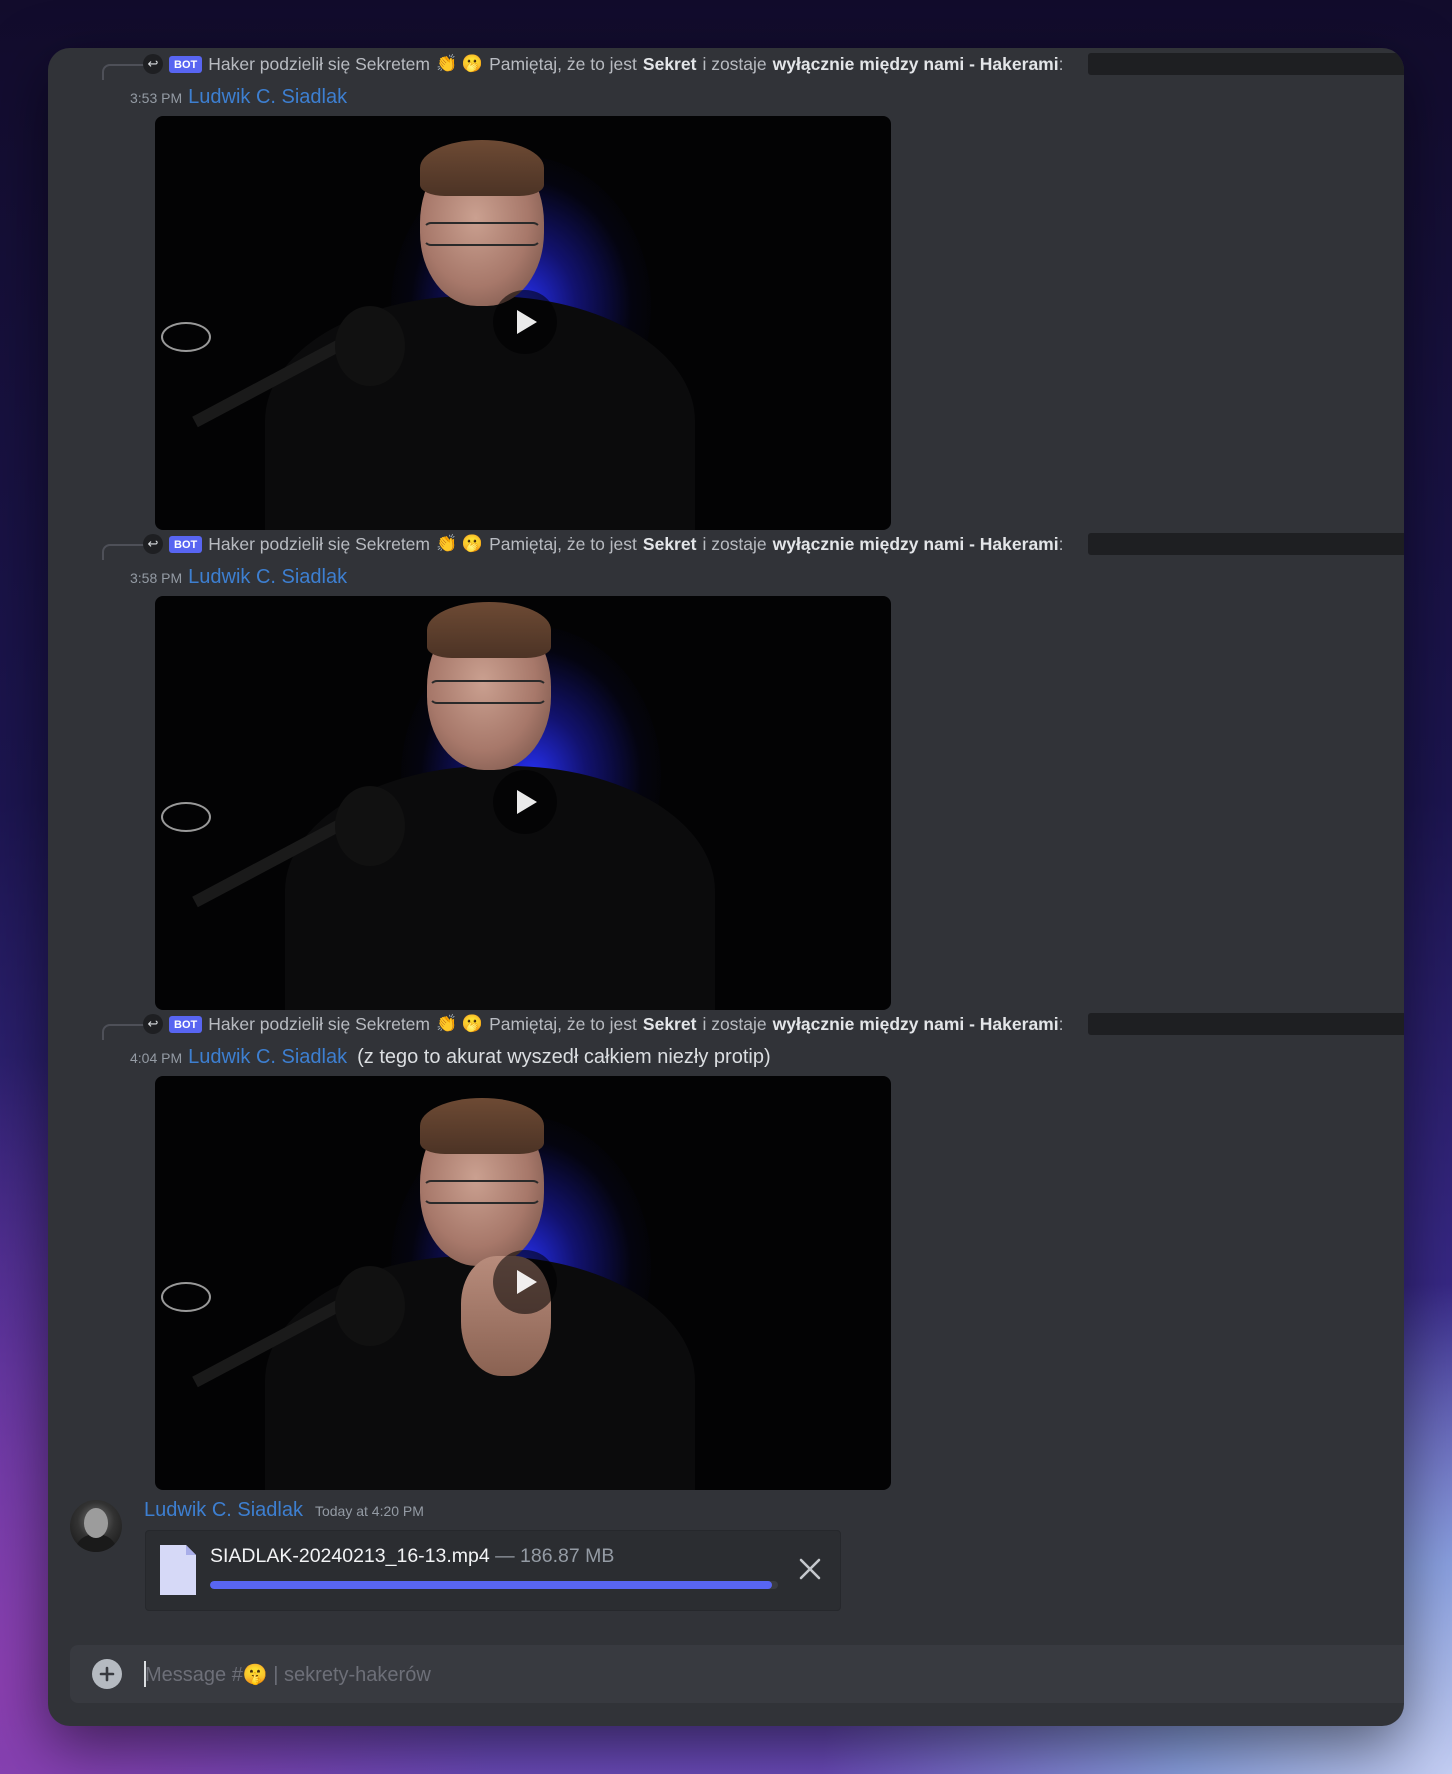 The width and height of the screenshot is (1452, 1774). What do you see at coordinates (480, 413) in the screenshot?
I see `video-torso` at bounding box center [480, 413].